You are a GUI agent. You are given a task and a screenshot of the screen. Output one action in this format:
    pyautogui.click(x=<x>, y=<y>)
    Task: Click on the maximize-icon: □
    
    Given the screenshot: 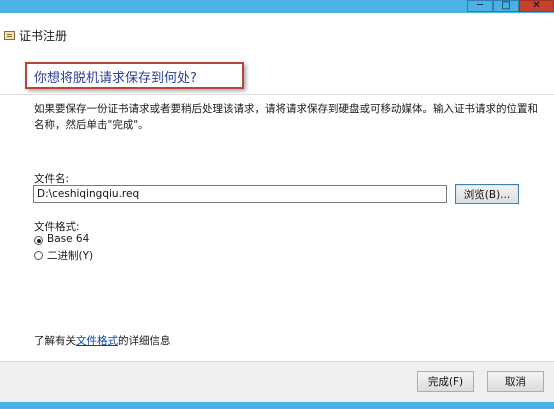 What is the action you would take?
    pyautogui.click(x=506, y=5)
    